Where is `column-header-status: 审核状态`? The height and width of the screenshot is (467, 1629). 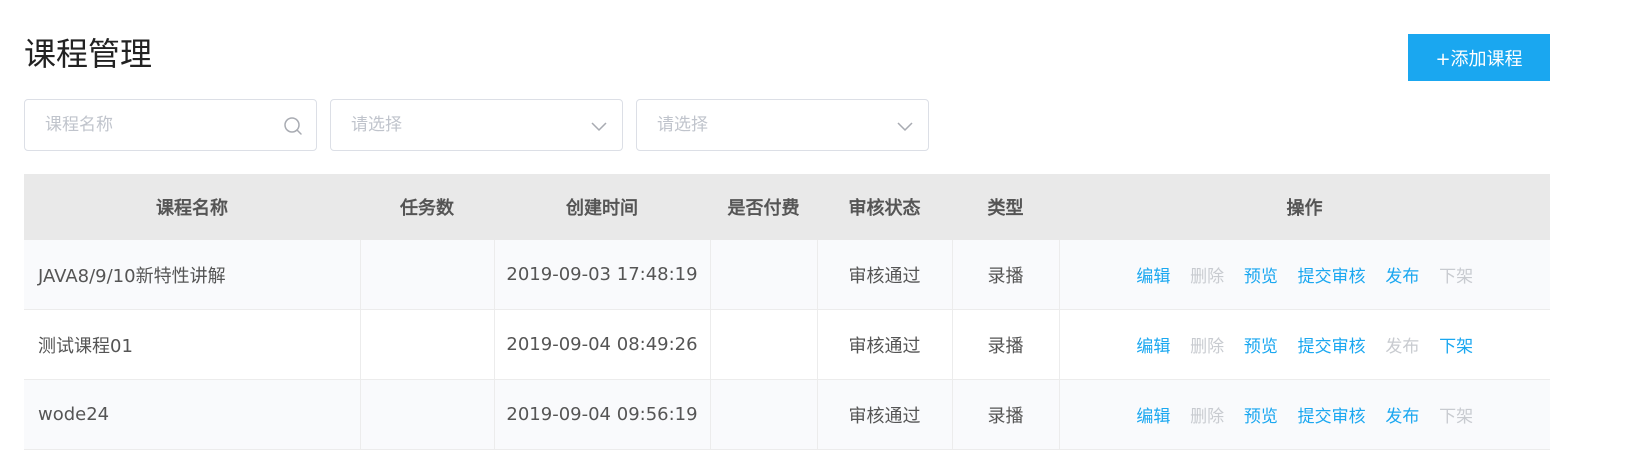
column-header-status: 审核状态 is located at coordinates (884, 207).